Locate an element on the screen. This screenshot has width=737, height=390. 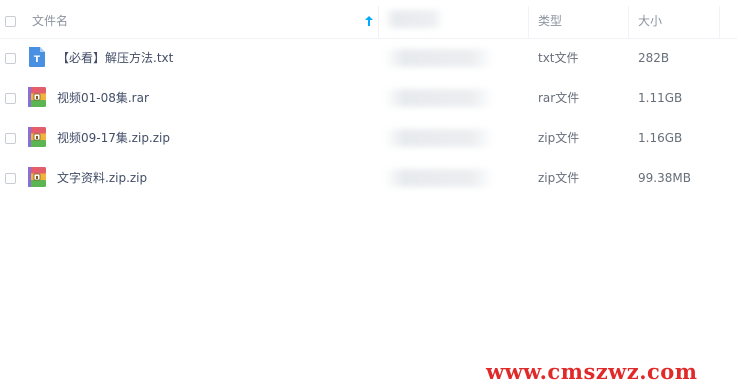
file-list-header: 文件名 类型 大小 is located at coordinates (368, 19).